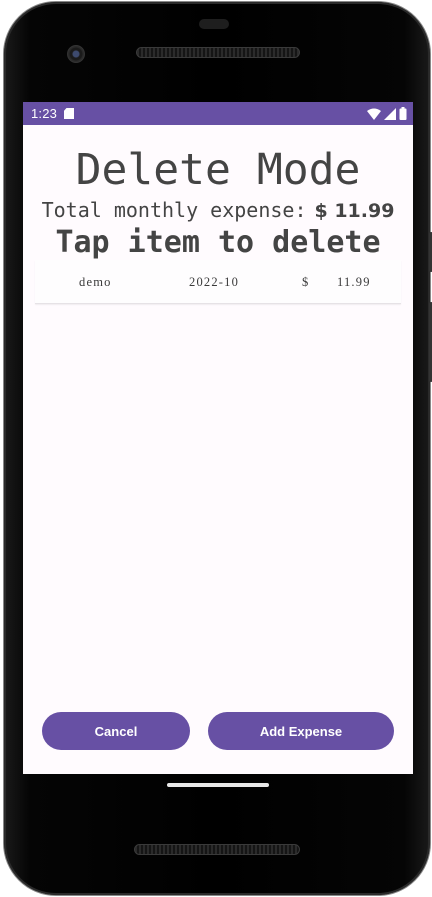  What do you see at coordinates (218, 170) in the screenshot?
I see `page-title: Delete Mode` at bounding box center [218, 170].